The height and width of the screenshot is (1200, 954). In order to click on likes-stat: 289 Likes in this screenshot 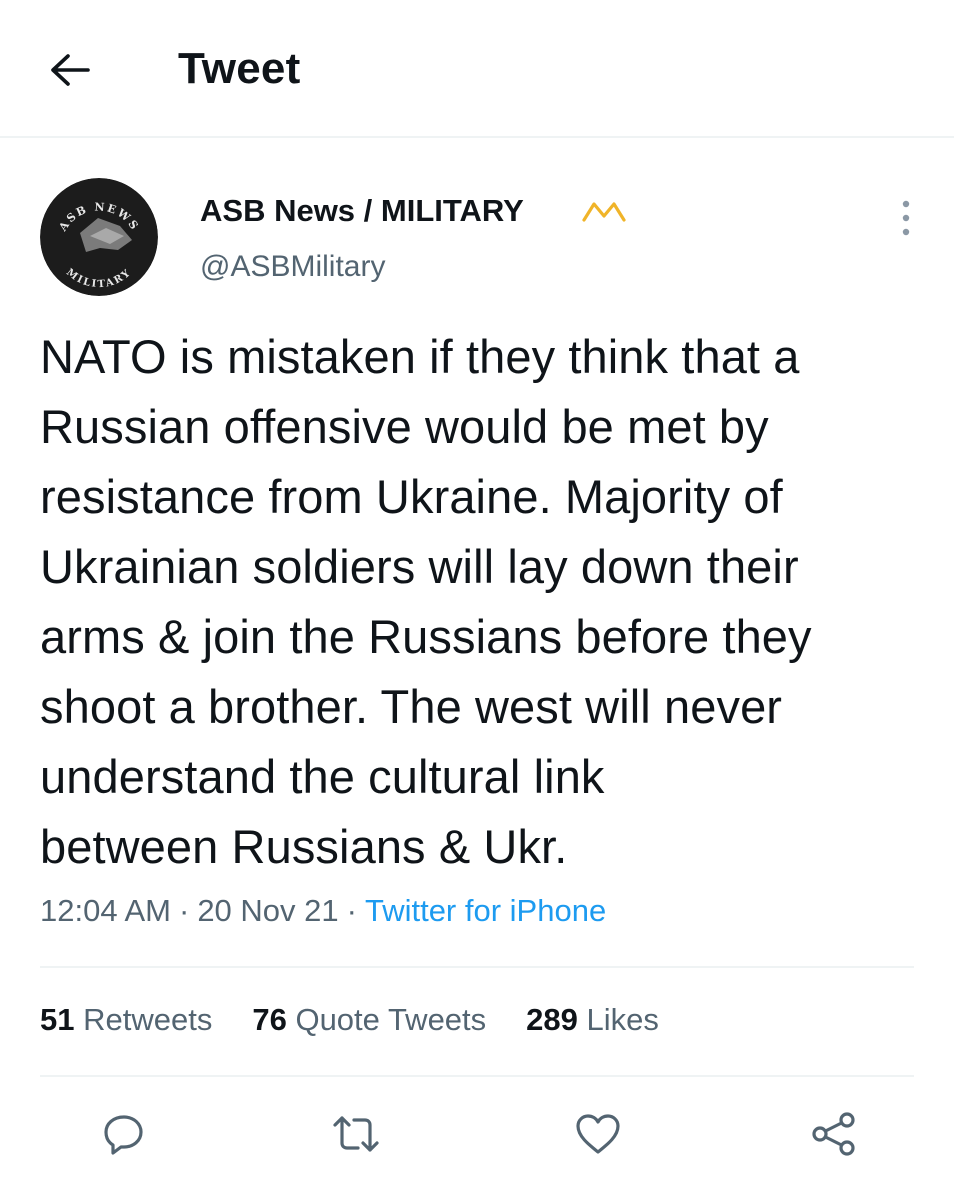, I will do `click(592, 1020)`.